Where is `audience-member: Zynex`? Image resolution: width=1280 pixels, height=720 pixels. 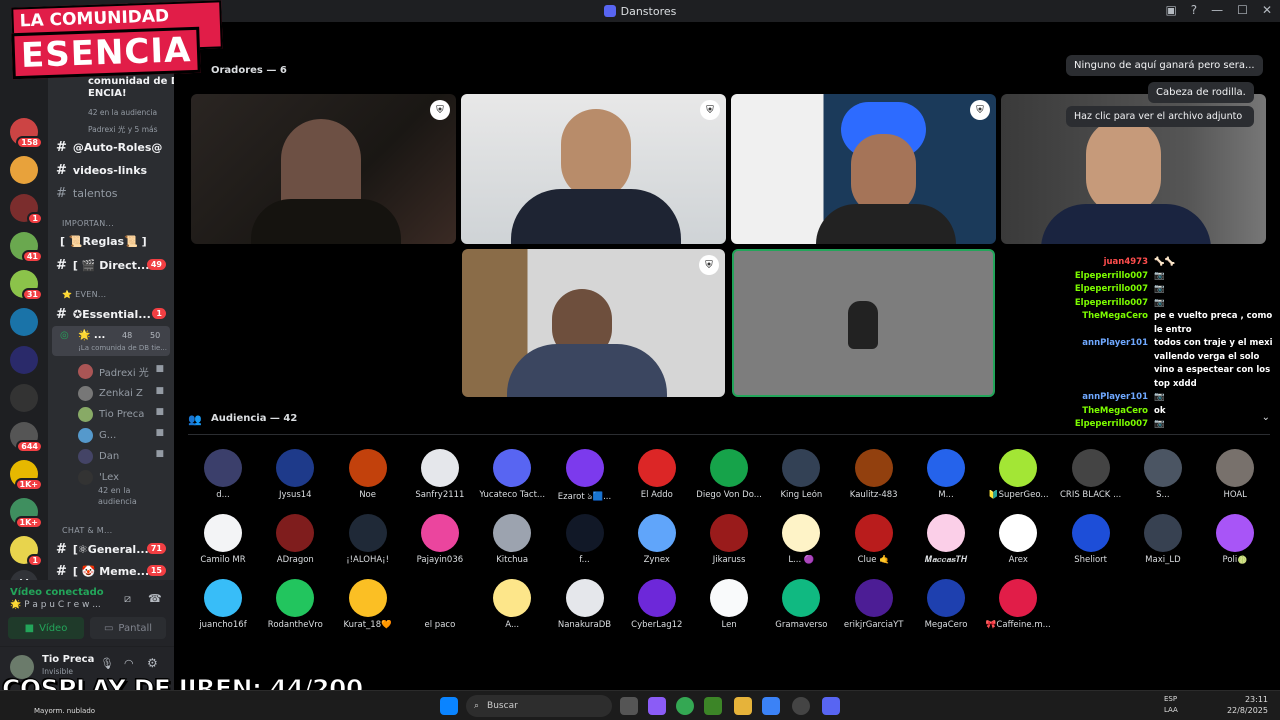
audience-member: Zynex is located at coordinates (657, 539).